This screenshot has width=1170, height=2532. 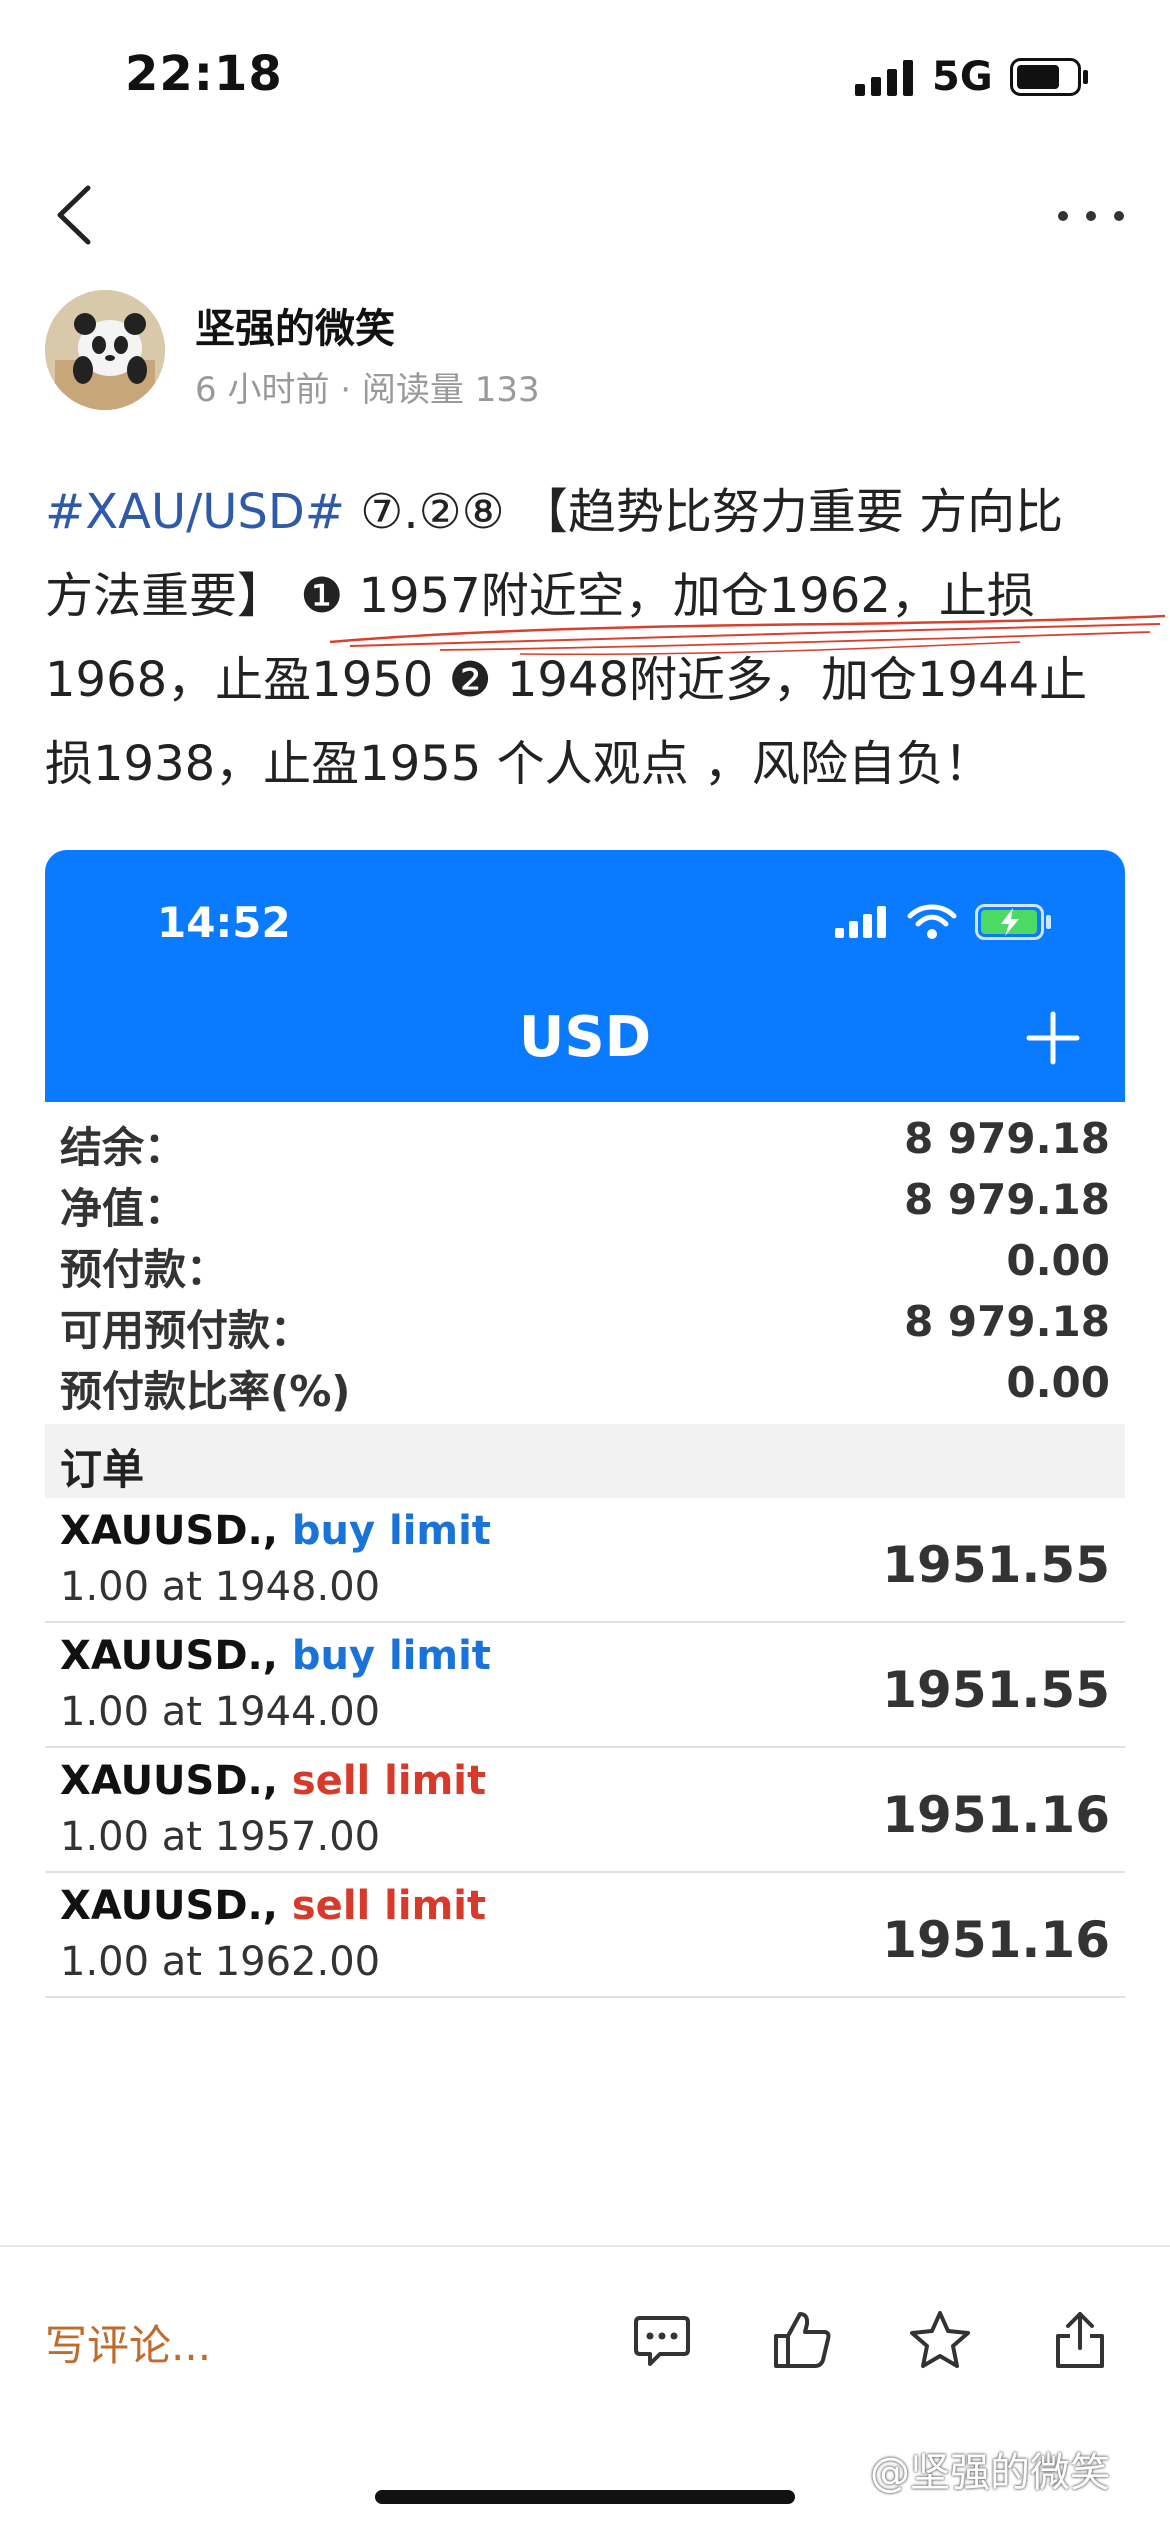 What do you see at coordinates (1013, 922) in the screenshot?
I see `charging-battery-icon` at bounding box center [1013, 922].